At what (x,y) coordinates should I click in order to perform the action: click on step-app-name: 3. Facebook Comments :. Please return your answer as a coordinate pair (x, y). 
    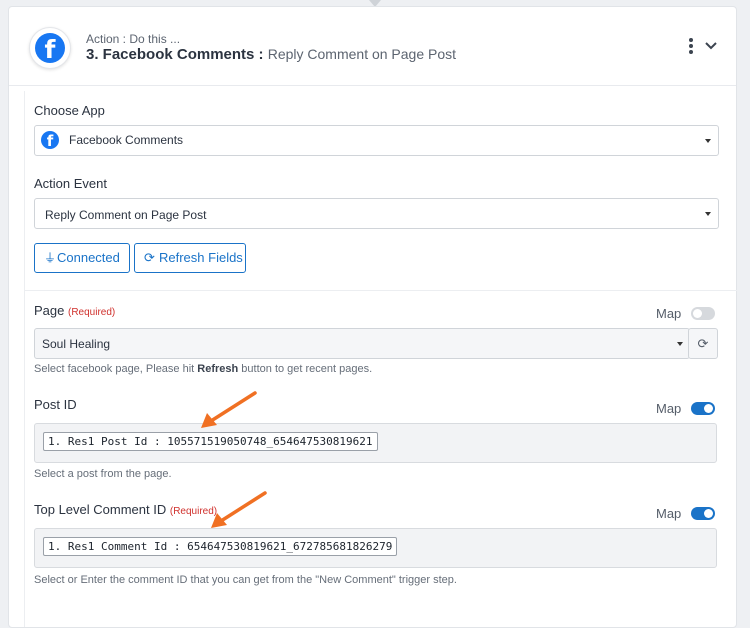
    Looking at the image, I should click on (177, 54).